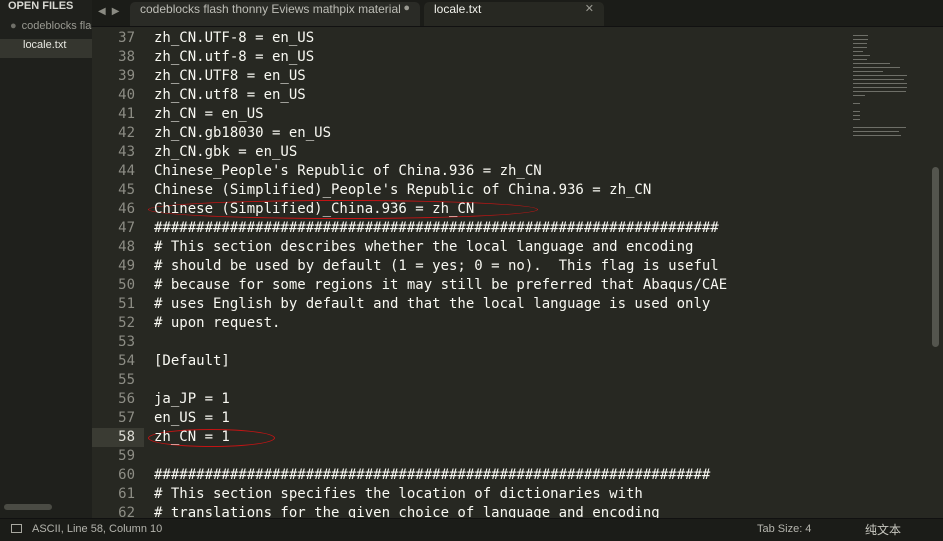 This screenshot has width=943, height=541. Describe the element at coordinates (126, 247) in the screenshot. I see `line-number: 48` at that location.